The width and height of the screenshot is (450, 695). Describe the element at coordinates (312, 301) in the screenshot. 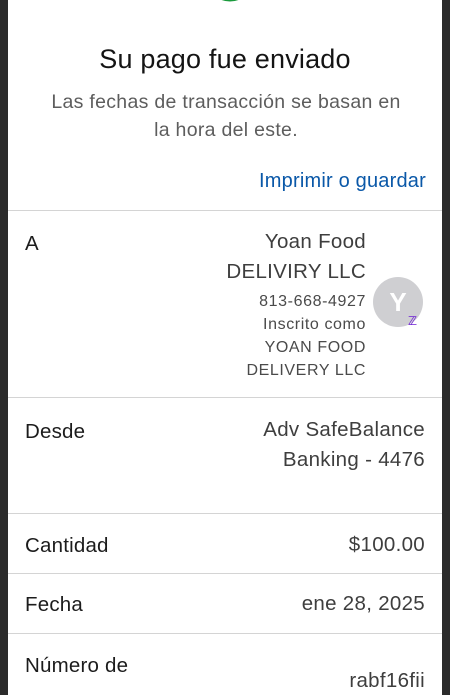

I see `recipient-phone: 813-668-4927` at that location.